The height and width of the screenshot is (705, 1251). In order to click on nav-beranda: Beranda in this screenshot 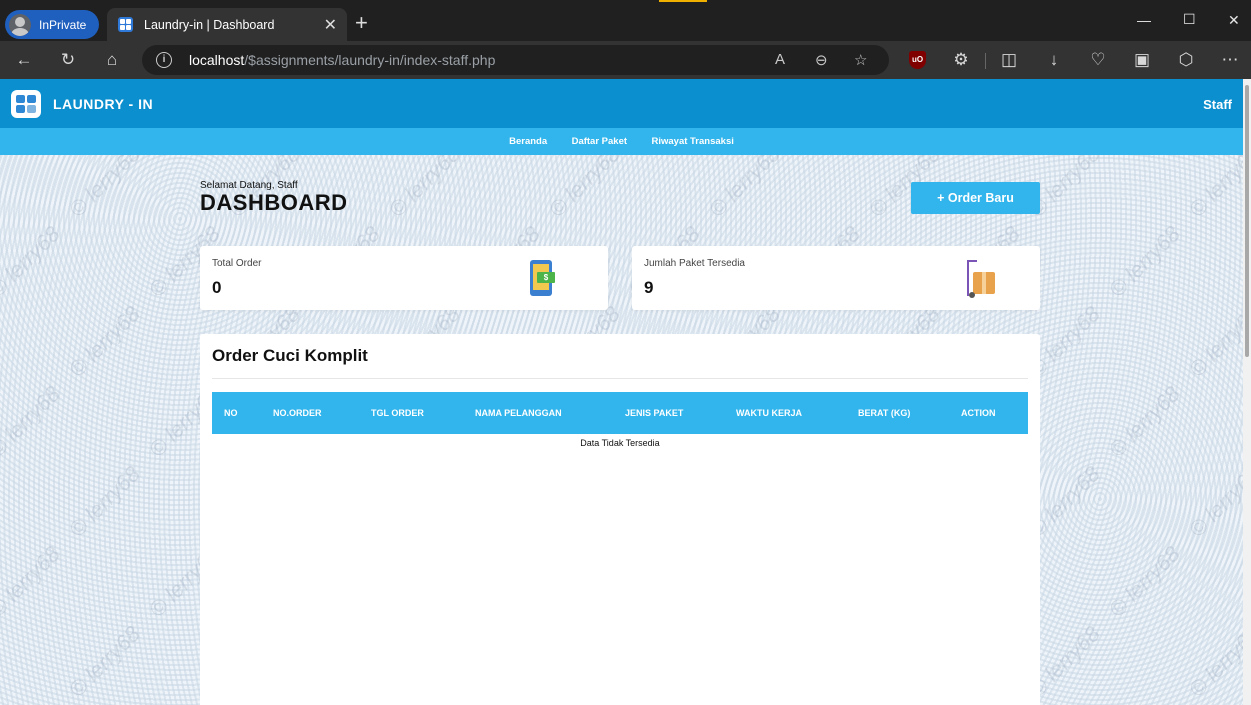, I will do `click(528, 141)`.